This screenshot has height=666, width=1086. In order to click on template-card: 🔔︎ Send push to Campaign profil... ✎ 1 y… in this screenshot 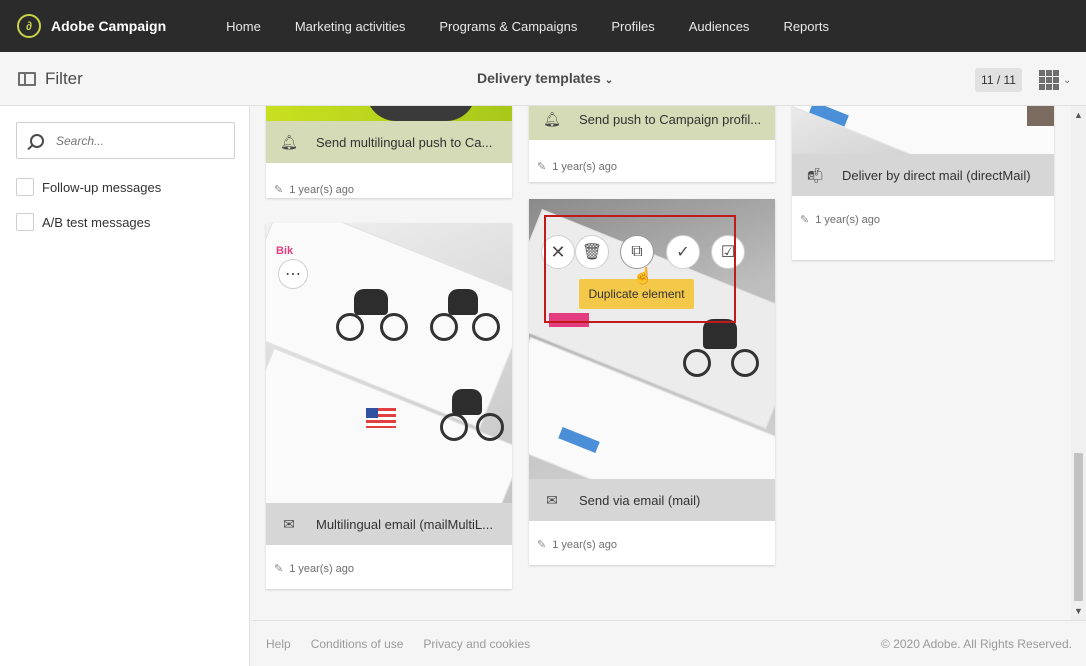, I will do `click(652, 144)`.